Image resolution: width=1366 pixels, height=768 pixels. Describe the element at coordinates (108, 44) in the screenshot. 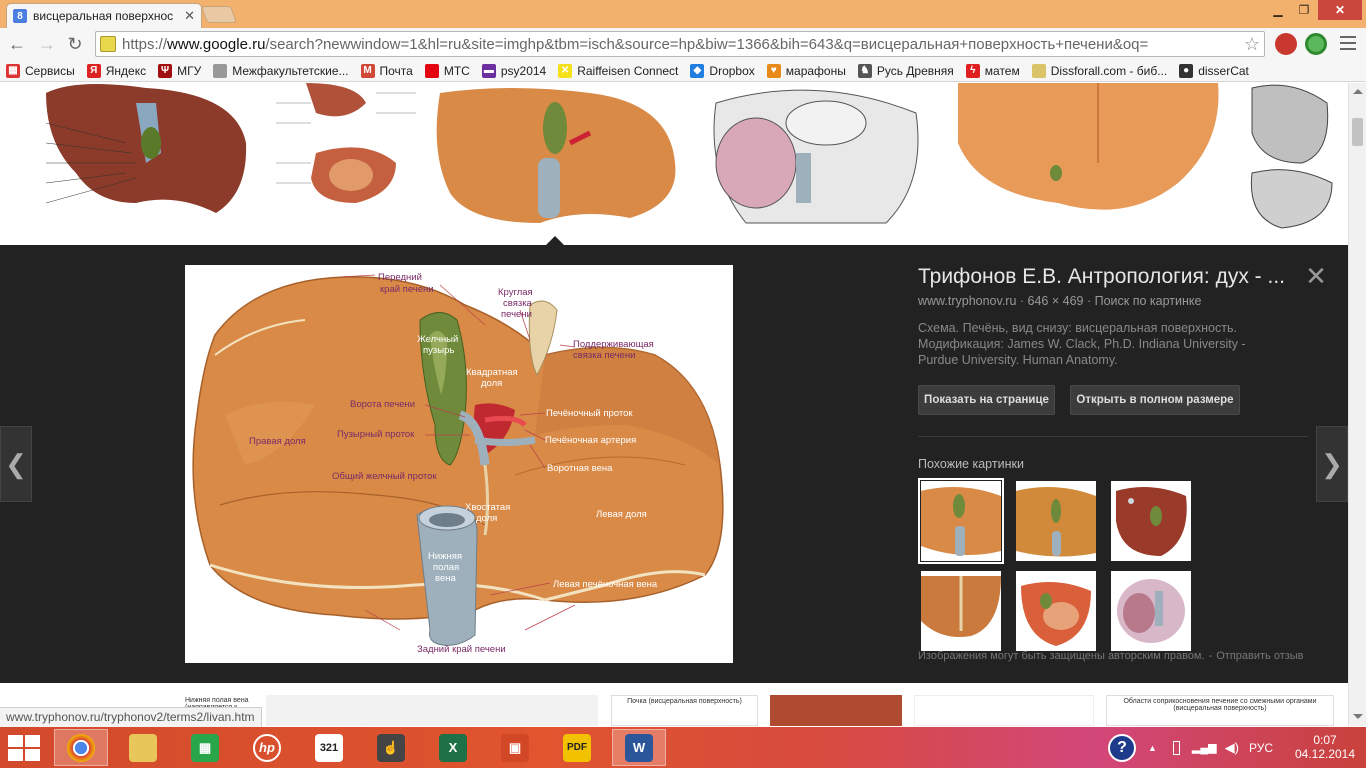

I see `page-info-icon` at that location.